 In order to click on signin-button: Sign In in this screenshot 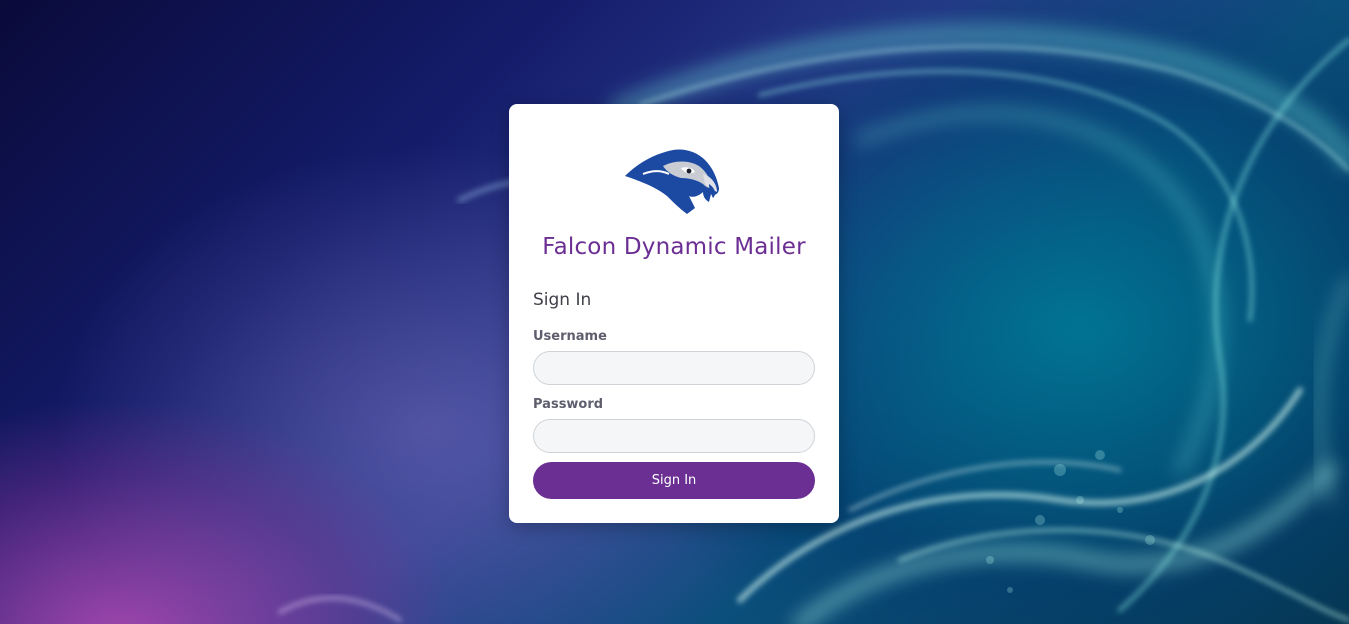, I will do `click(674, 480)`.